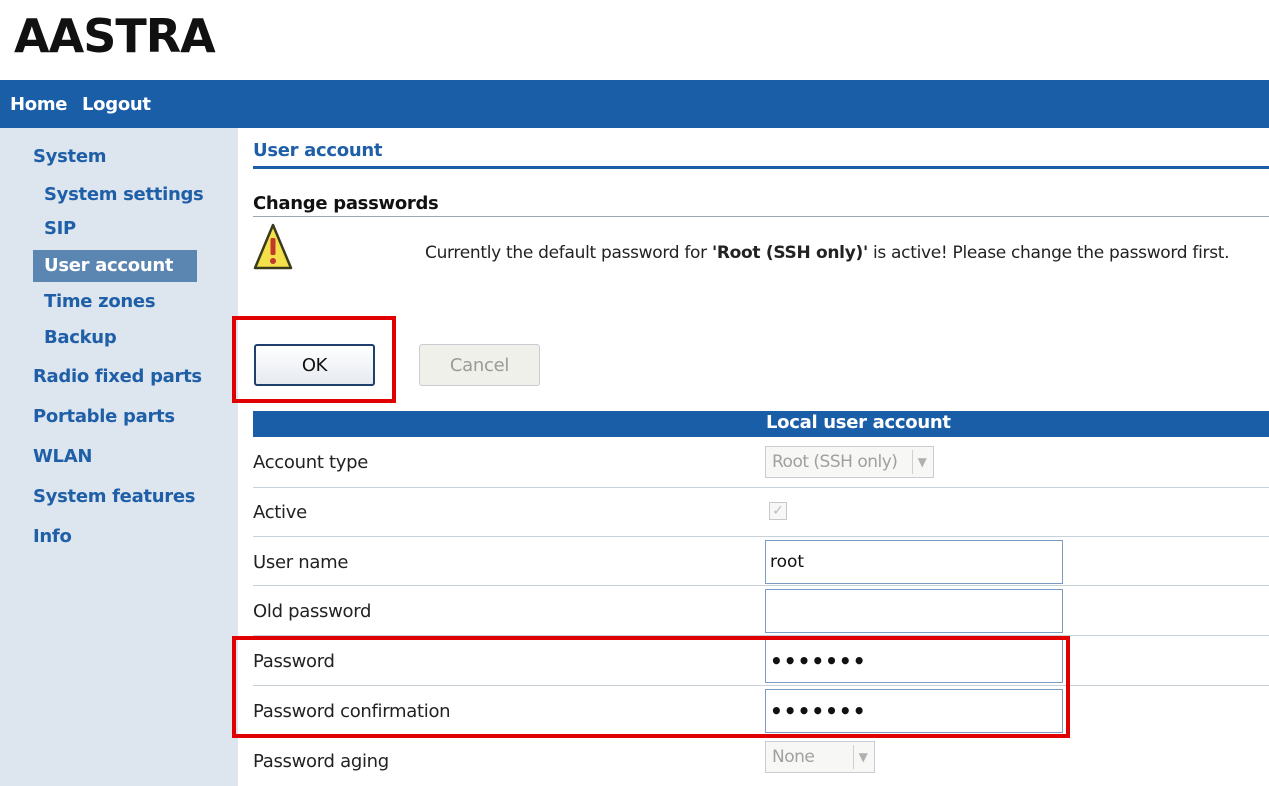 The width and height of the screenshot is (1269, 786). What do you see at coordinates (318, 150) in the screenshot?
I see `page-title: User account` at bounding box center [318, 150].